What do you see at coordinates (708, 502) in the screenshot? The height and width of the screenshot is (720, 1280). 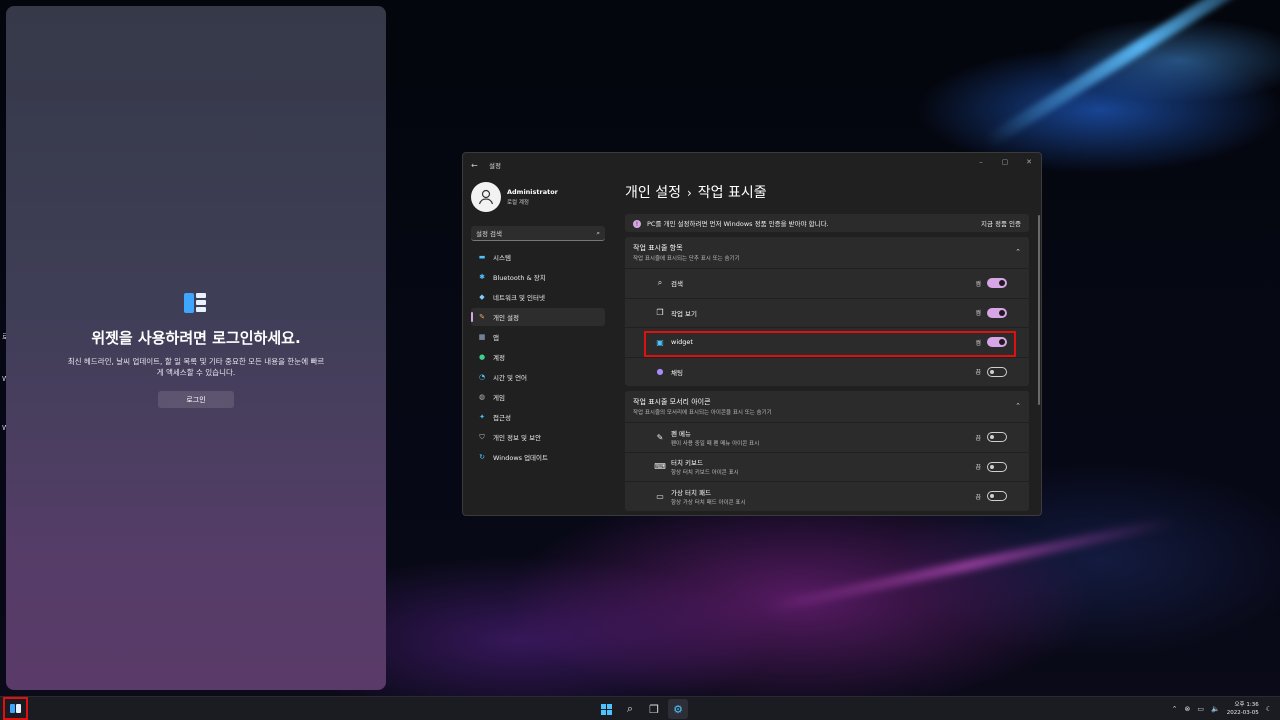 I see `row-description: 항상 가상 터치 패드 아이콘 표시` at bounding box center [708, 502].